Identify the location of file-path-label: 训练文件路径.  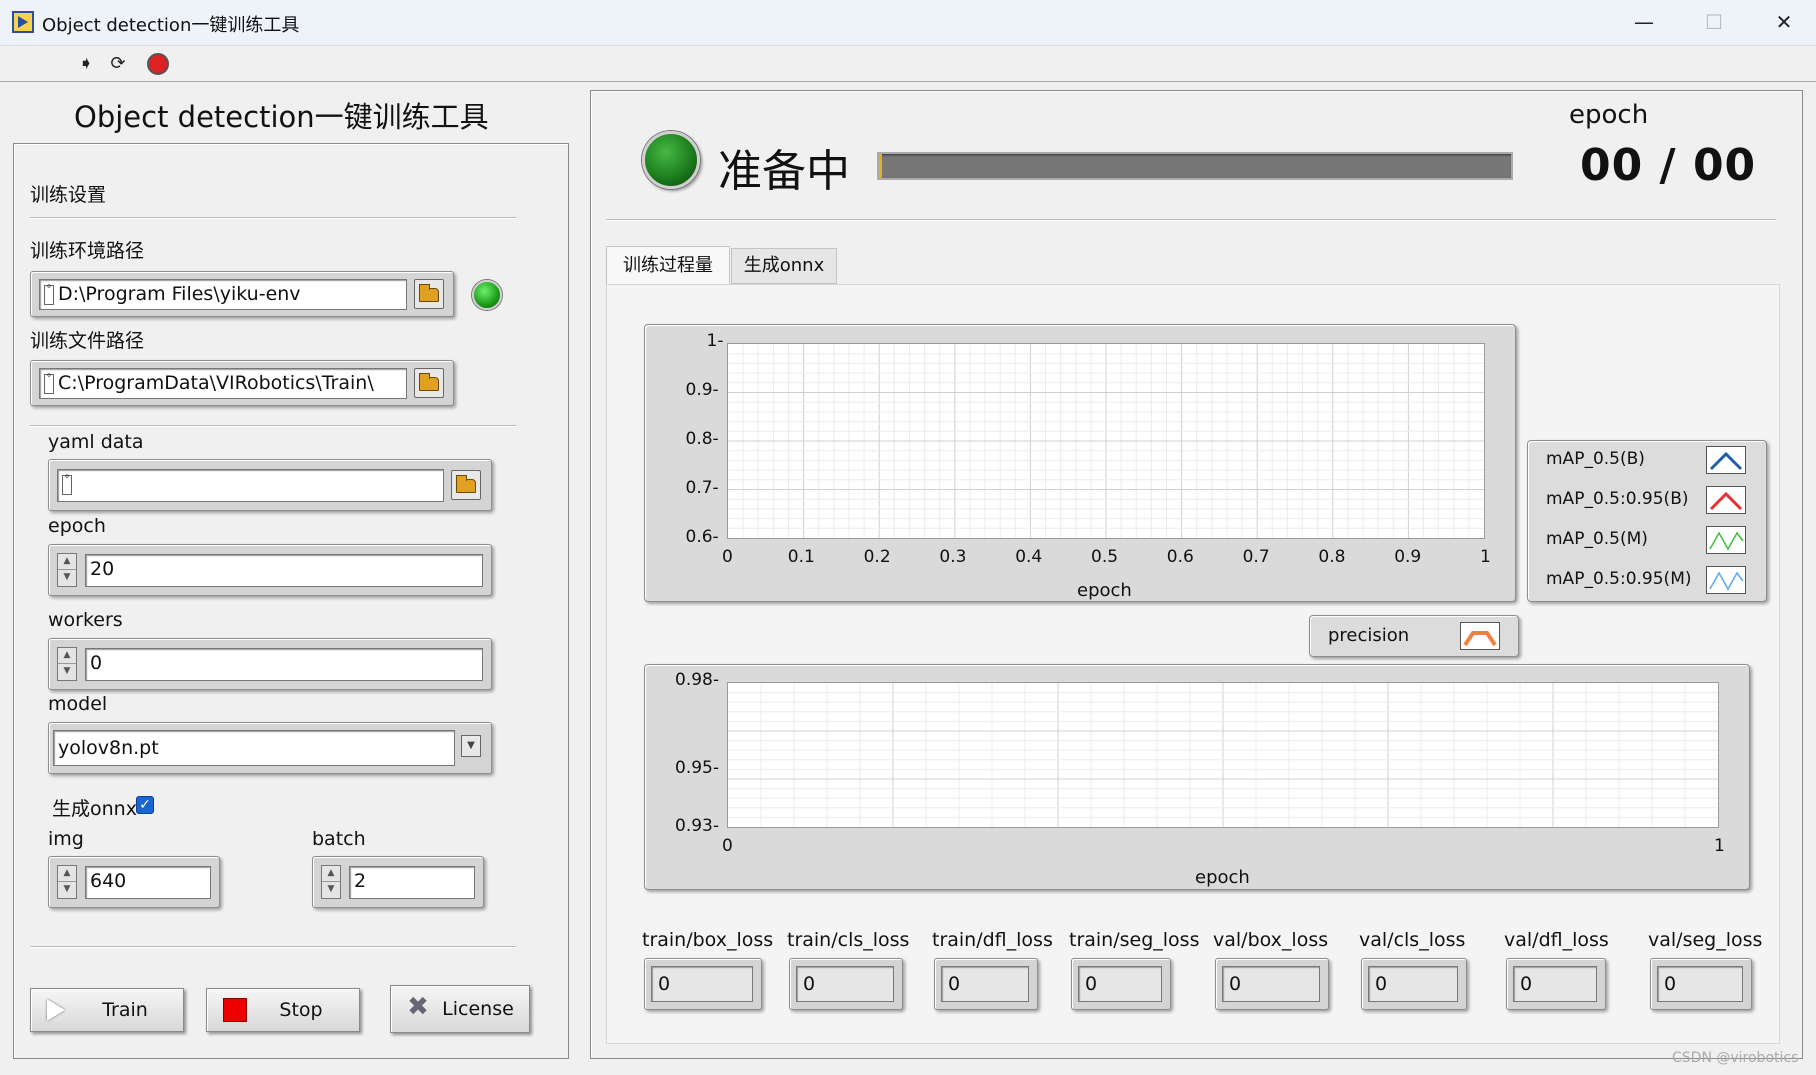
(87, 341).